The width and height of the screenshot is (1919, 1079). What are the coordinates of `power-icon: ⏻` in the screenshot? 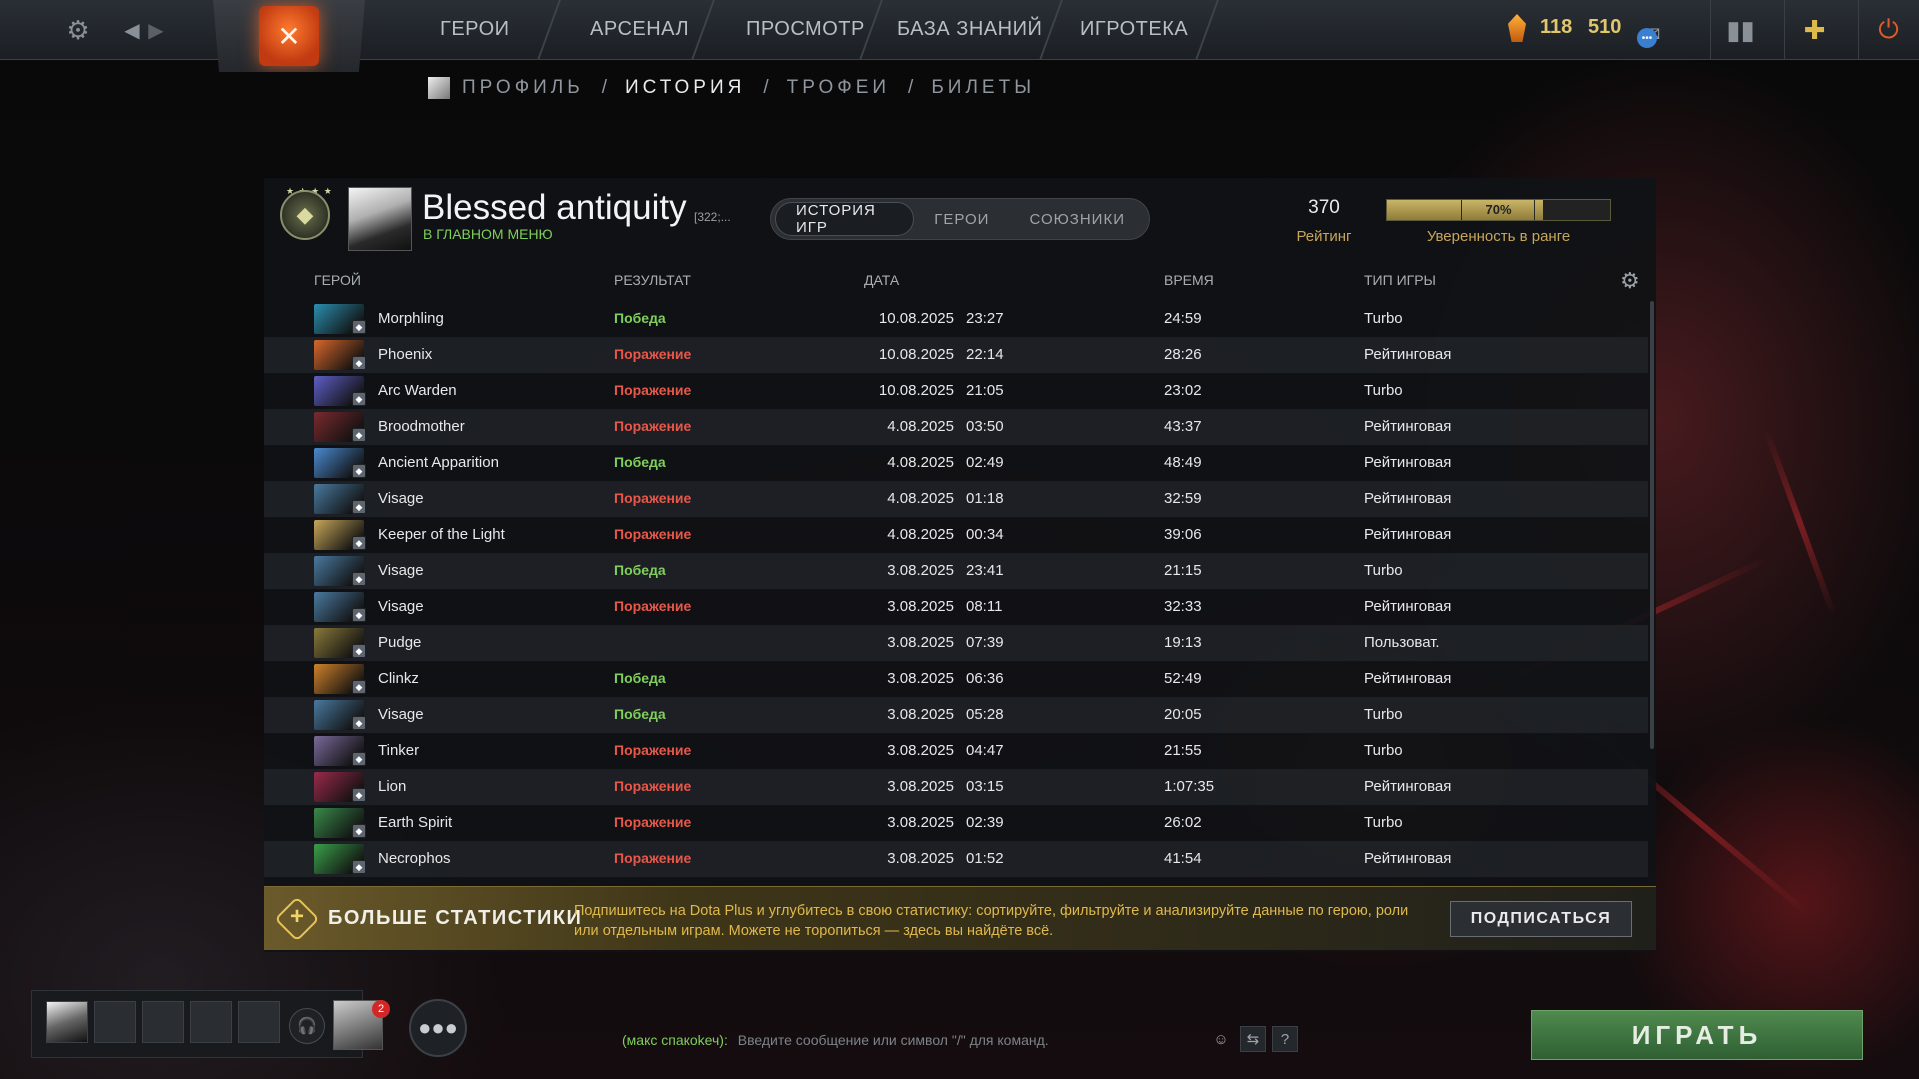 It's located at (1888, 30).